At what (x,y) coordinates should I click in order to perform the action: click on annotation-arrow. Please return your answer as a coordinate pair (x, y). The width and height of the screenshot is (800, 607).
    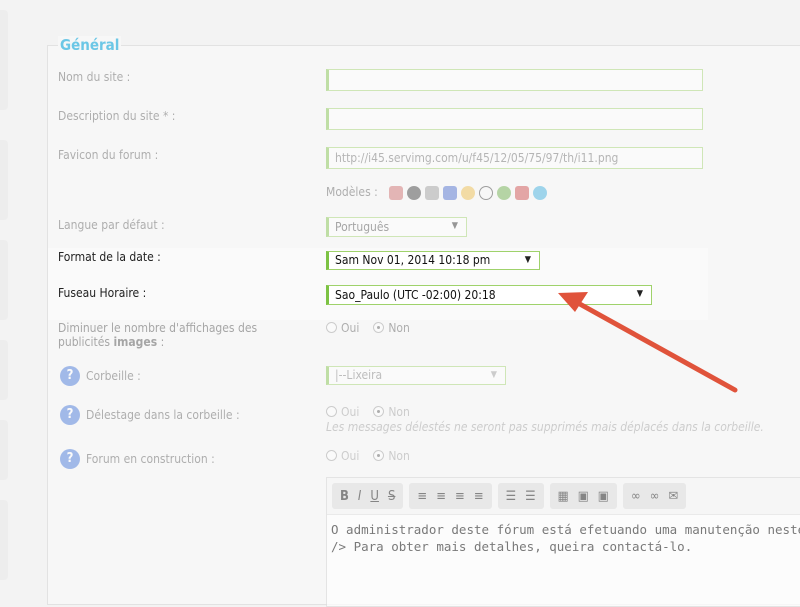
    Looking at the image, I should click on (648, 342).